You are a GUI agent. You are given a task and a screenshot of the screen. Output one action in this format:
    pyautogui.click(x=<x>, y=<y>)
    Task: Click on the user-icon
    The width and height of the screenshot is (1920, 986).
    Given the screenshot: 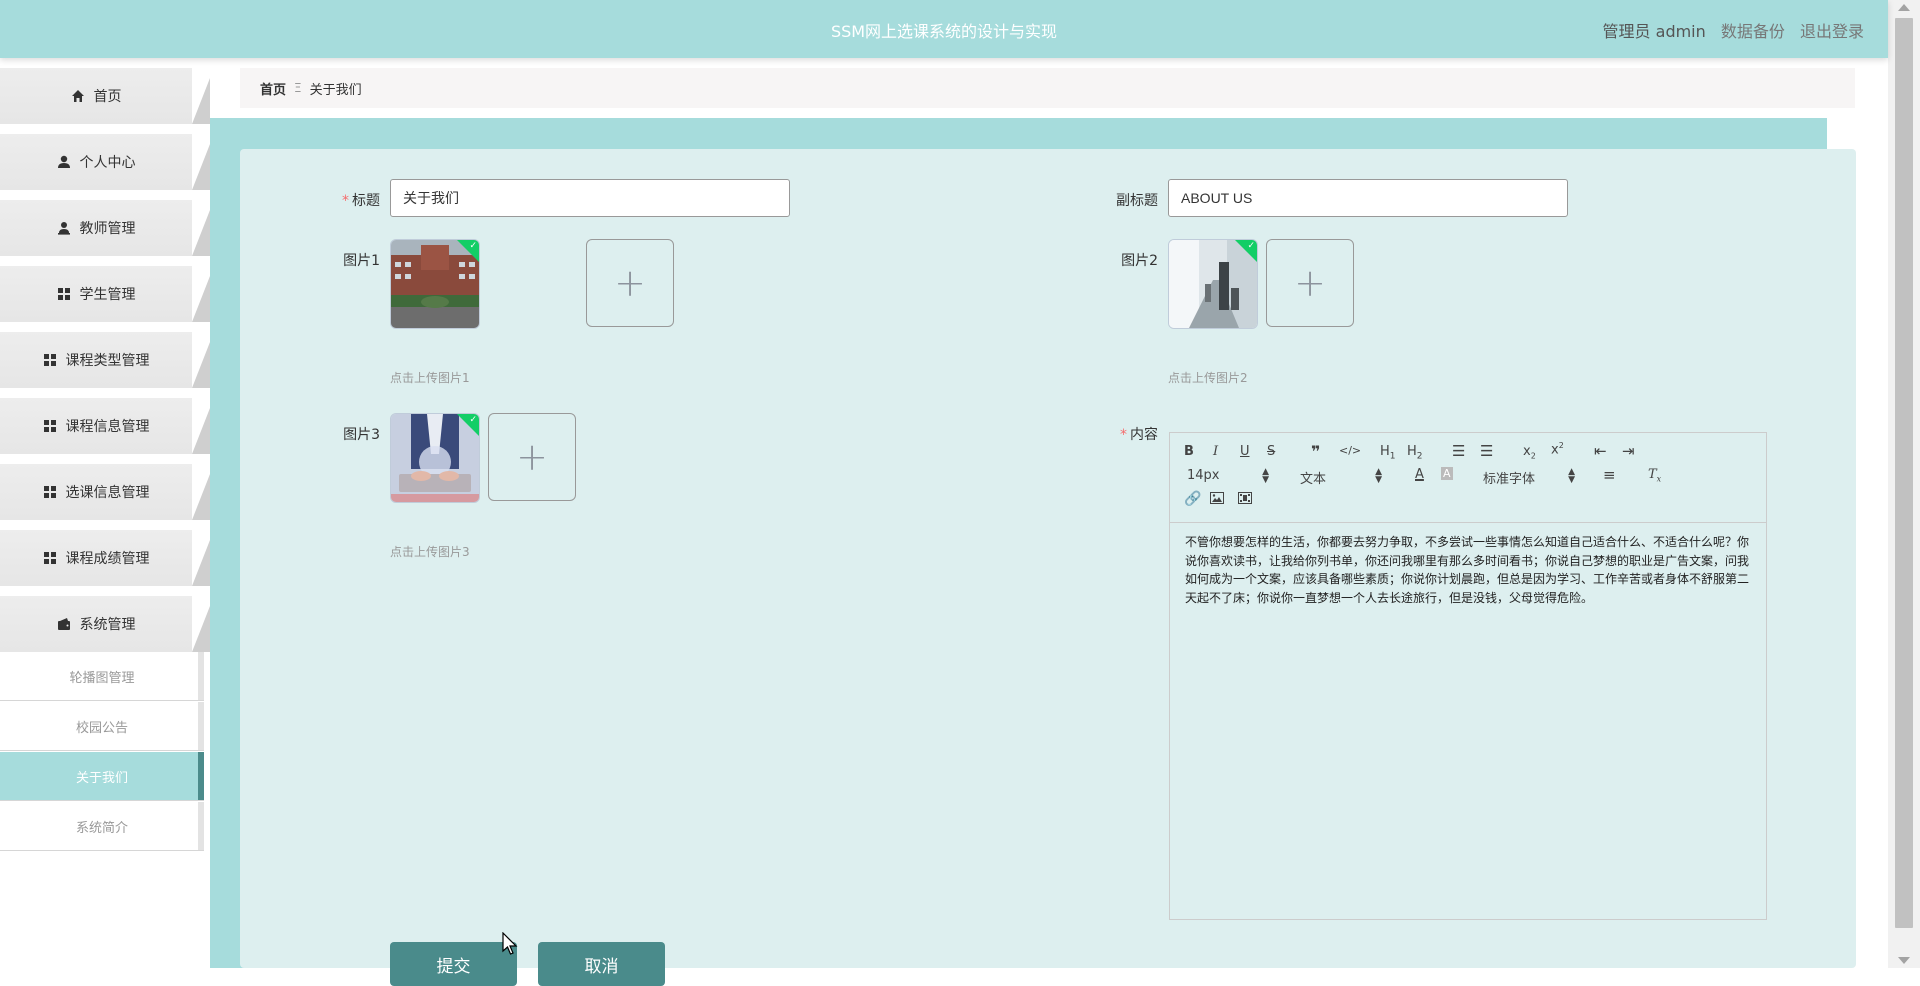 What is the action you would take?
    pyautogui.click(x=64, y=162)
    